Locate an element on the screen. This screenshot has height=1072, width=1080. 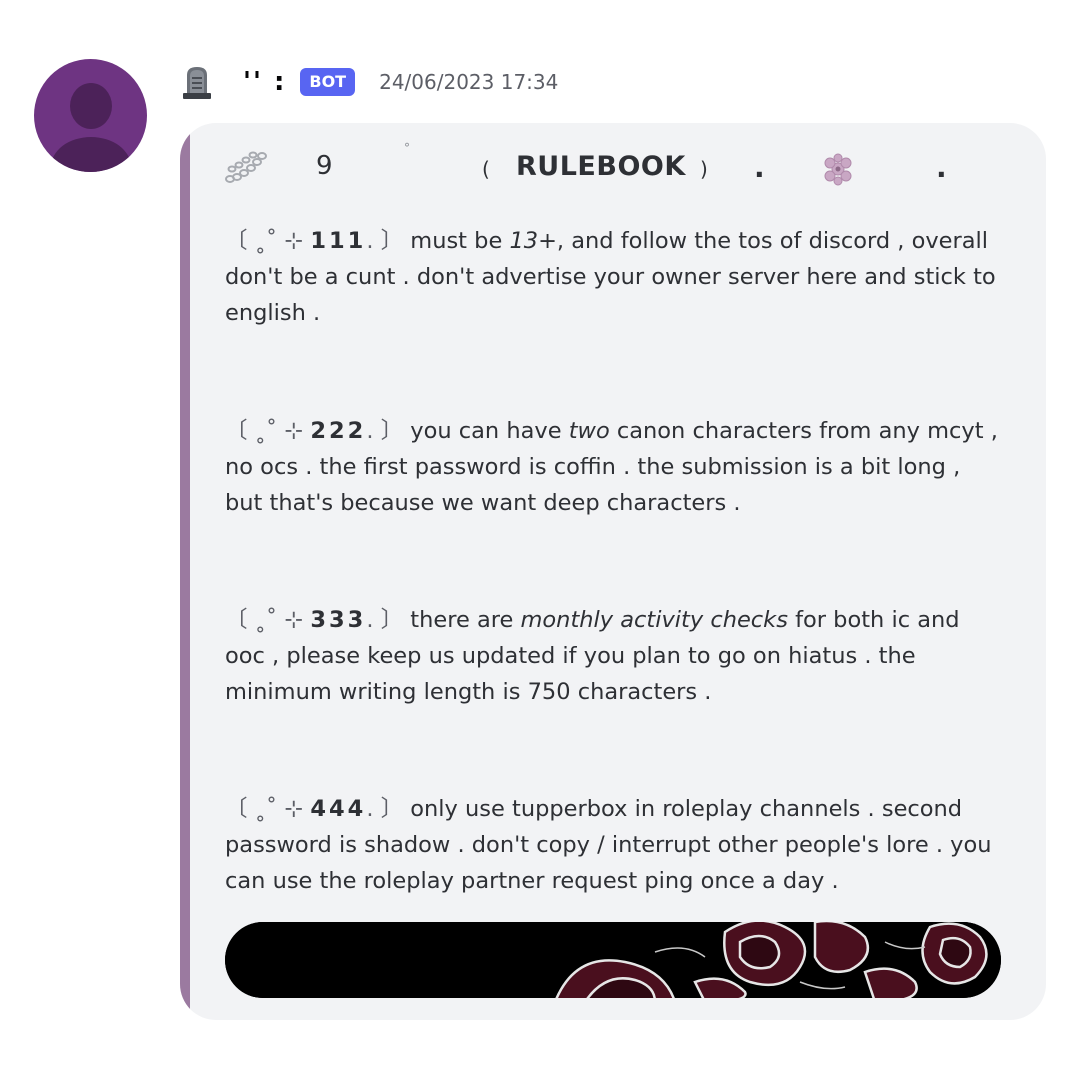
author-username: '' : is located at coordinates (264, 82).